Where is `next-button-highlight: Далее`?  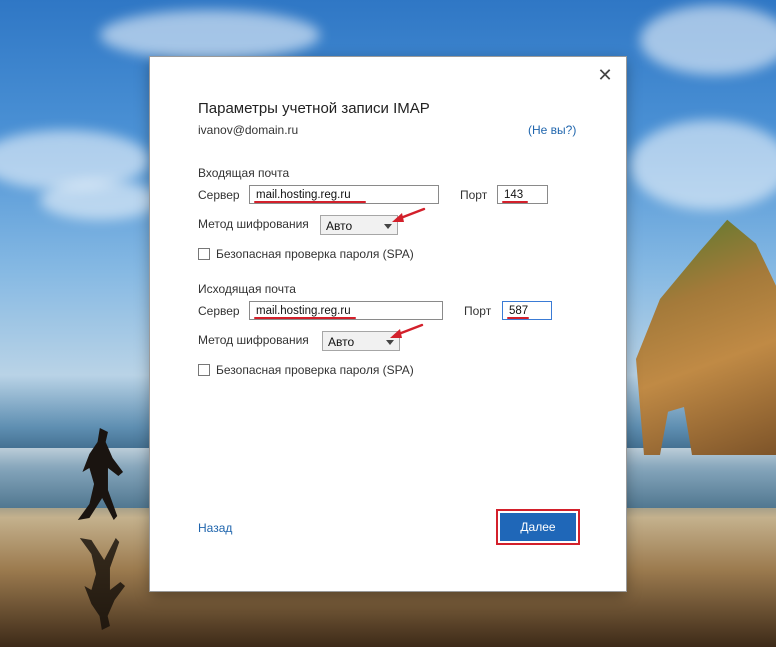 next-button-highlight: Далее is located at coordinates (538, 527).